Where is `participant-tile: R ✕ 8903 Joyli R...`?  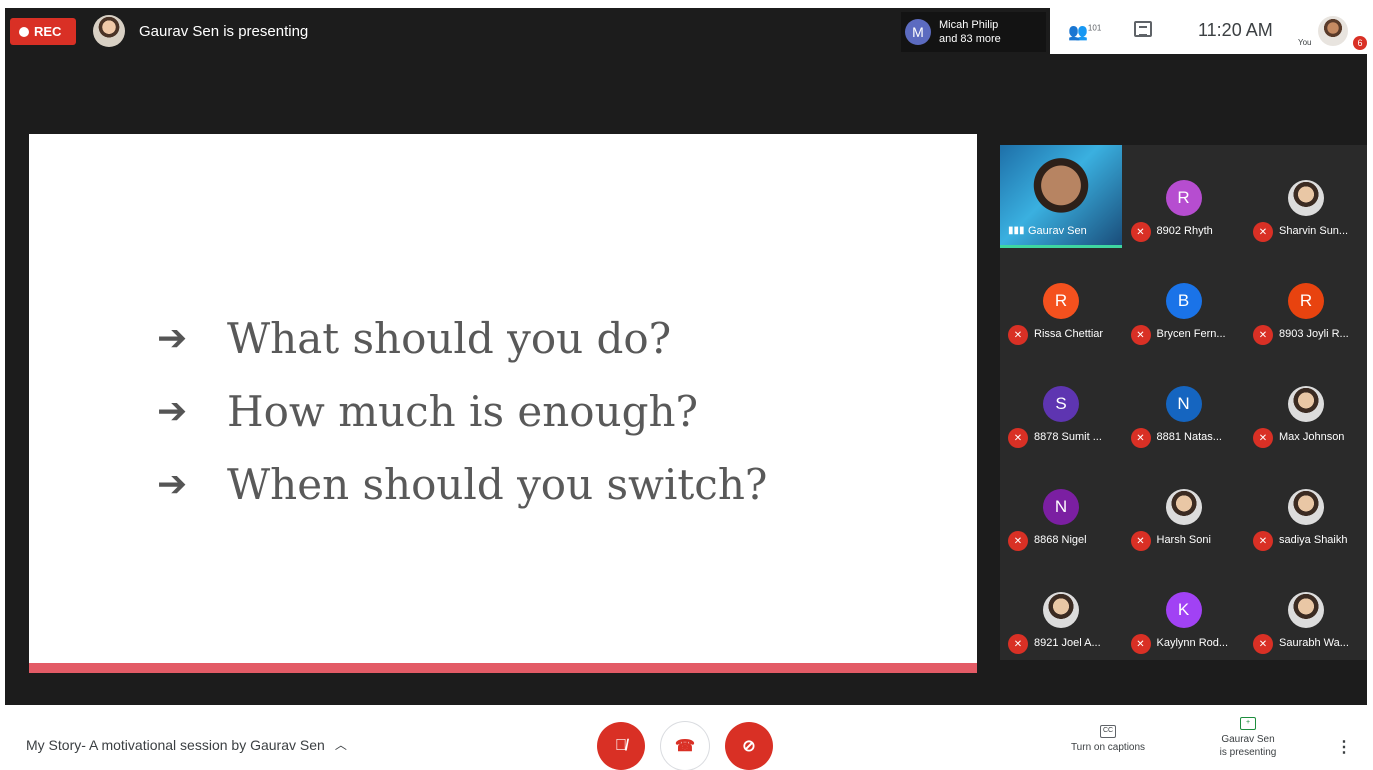
participant-tile: R ✕ 8903 Joyli R... is located at coordinates (1306, 299).